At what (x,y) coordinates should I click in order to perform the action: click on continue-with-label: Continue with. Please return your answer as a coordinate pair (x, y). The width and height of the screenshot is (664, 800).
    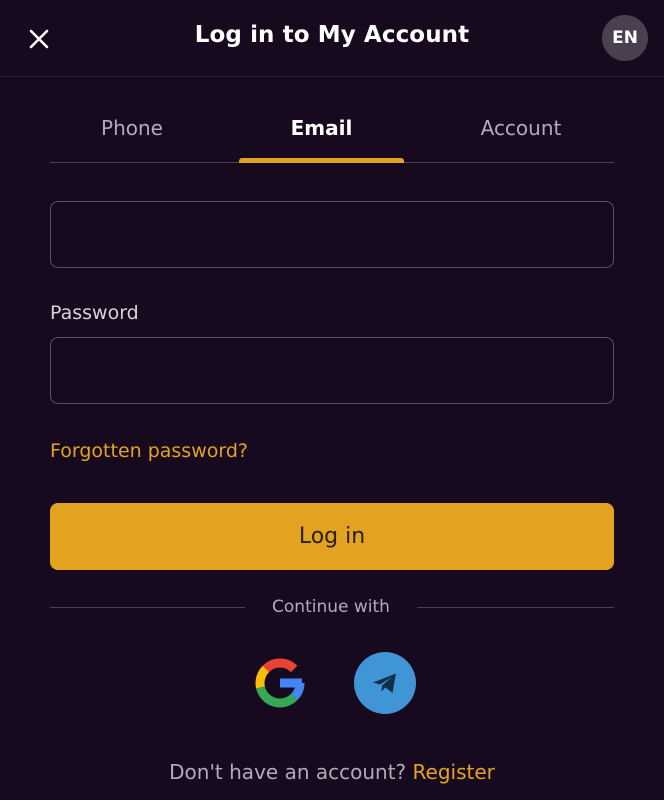
    Looking at the image, I should click on (331, 607).